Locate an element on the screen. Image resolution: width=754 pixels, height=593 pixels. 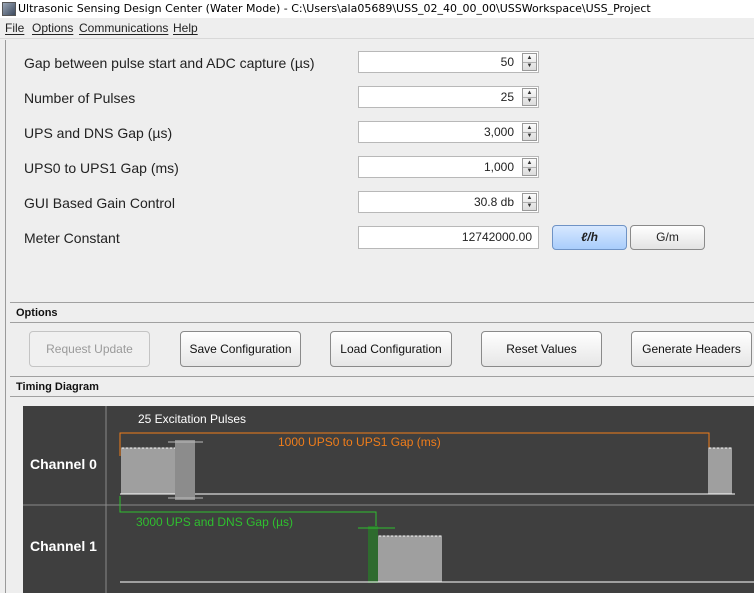
generate-headers-button: Generate Headers is located at coordinates (691, 349).